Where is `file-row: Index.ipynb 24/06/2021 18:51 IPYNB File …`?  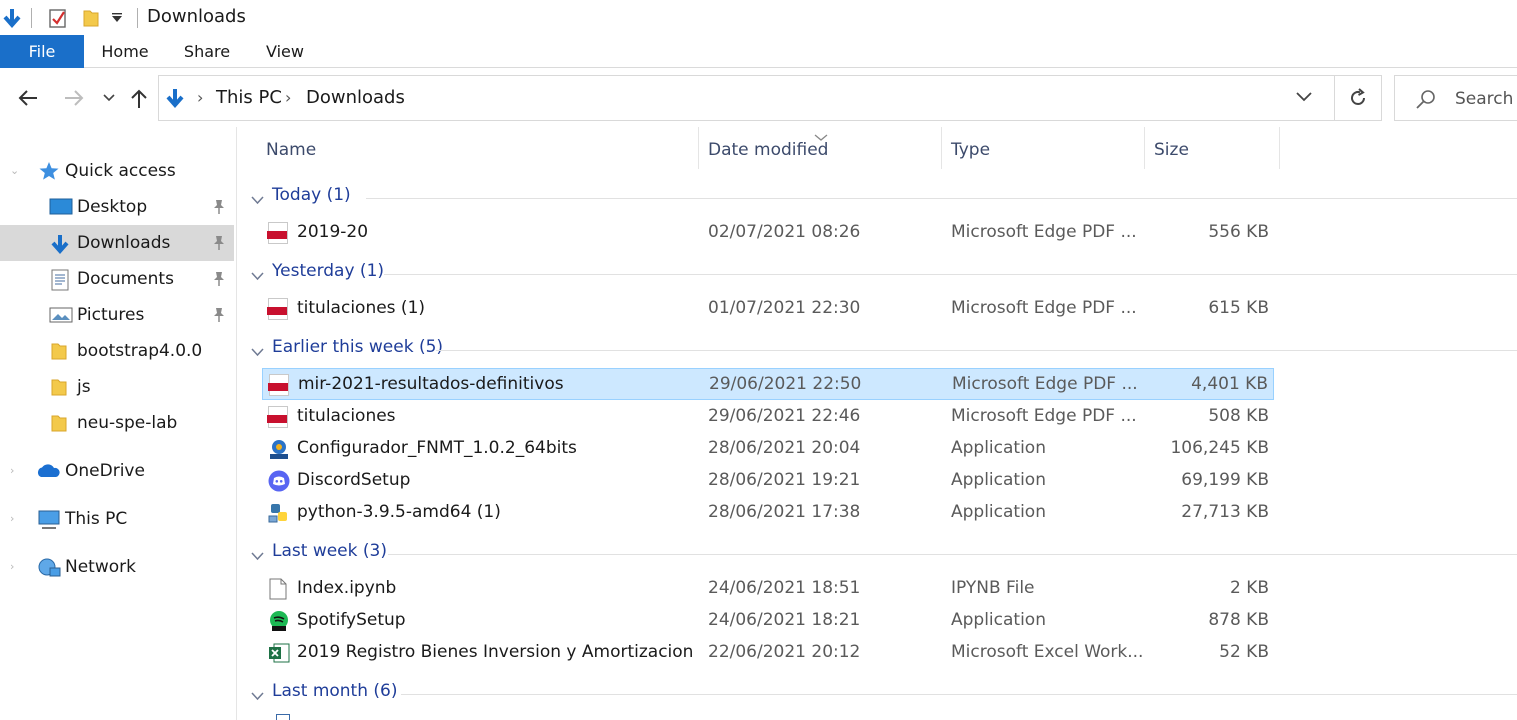 file-row: Index.ipynb 24/06/2021 18:51 IPYNB File … is located at coordinates (768, 589).